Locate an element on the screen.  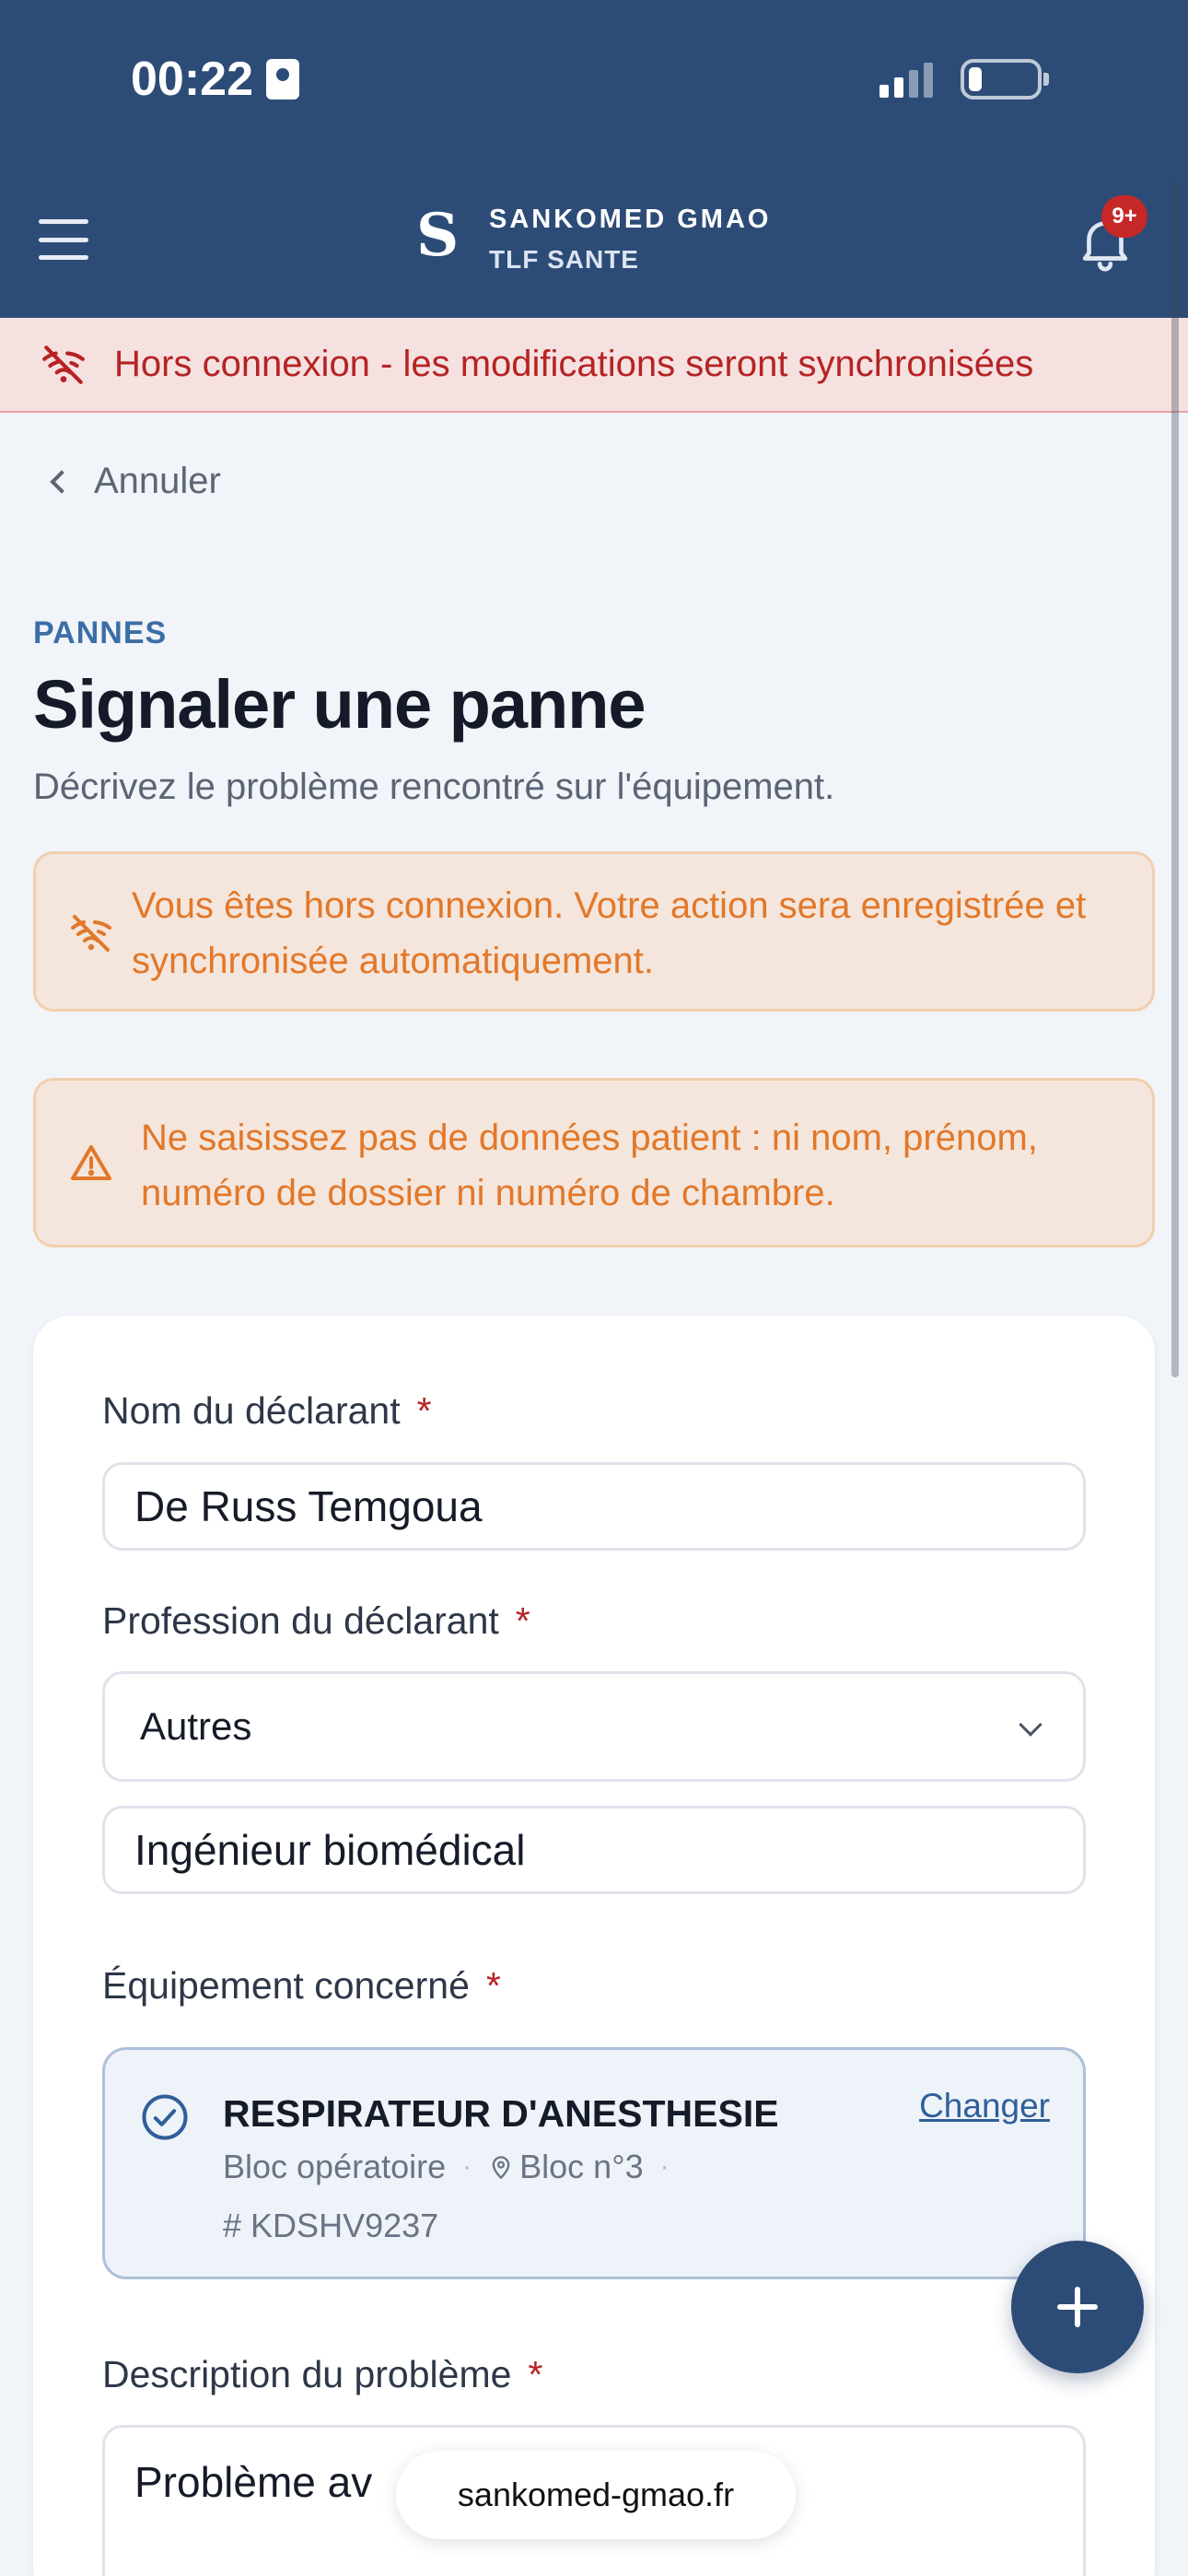
profession-label-text: Profession du déclarant is located at coordinates (300, 1620).